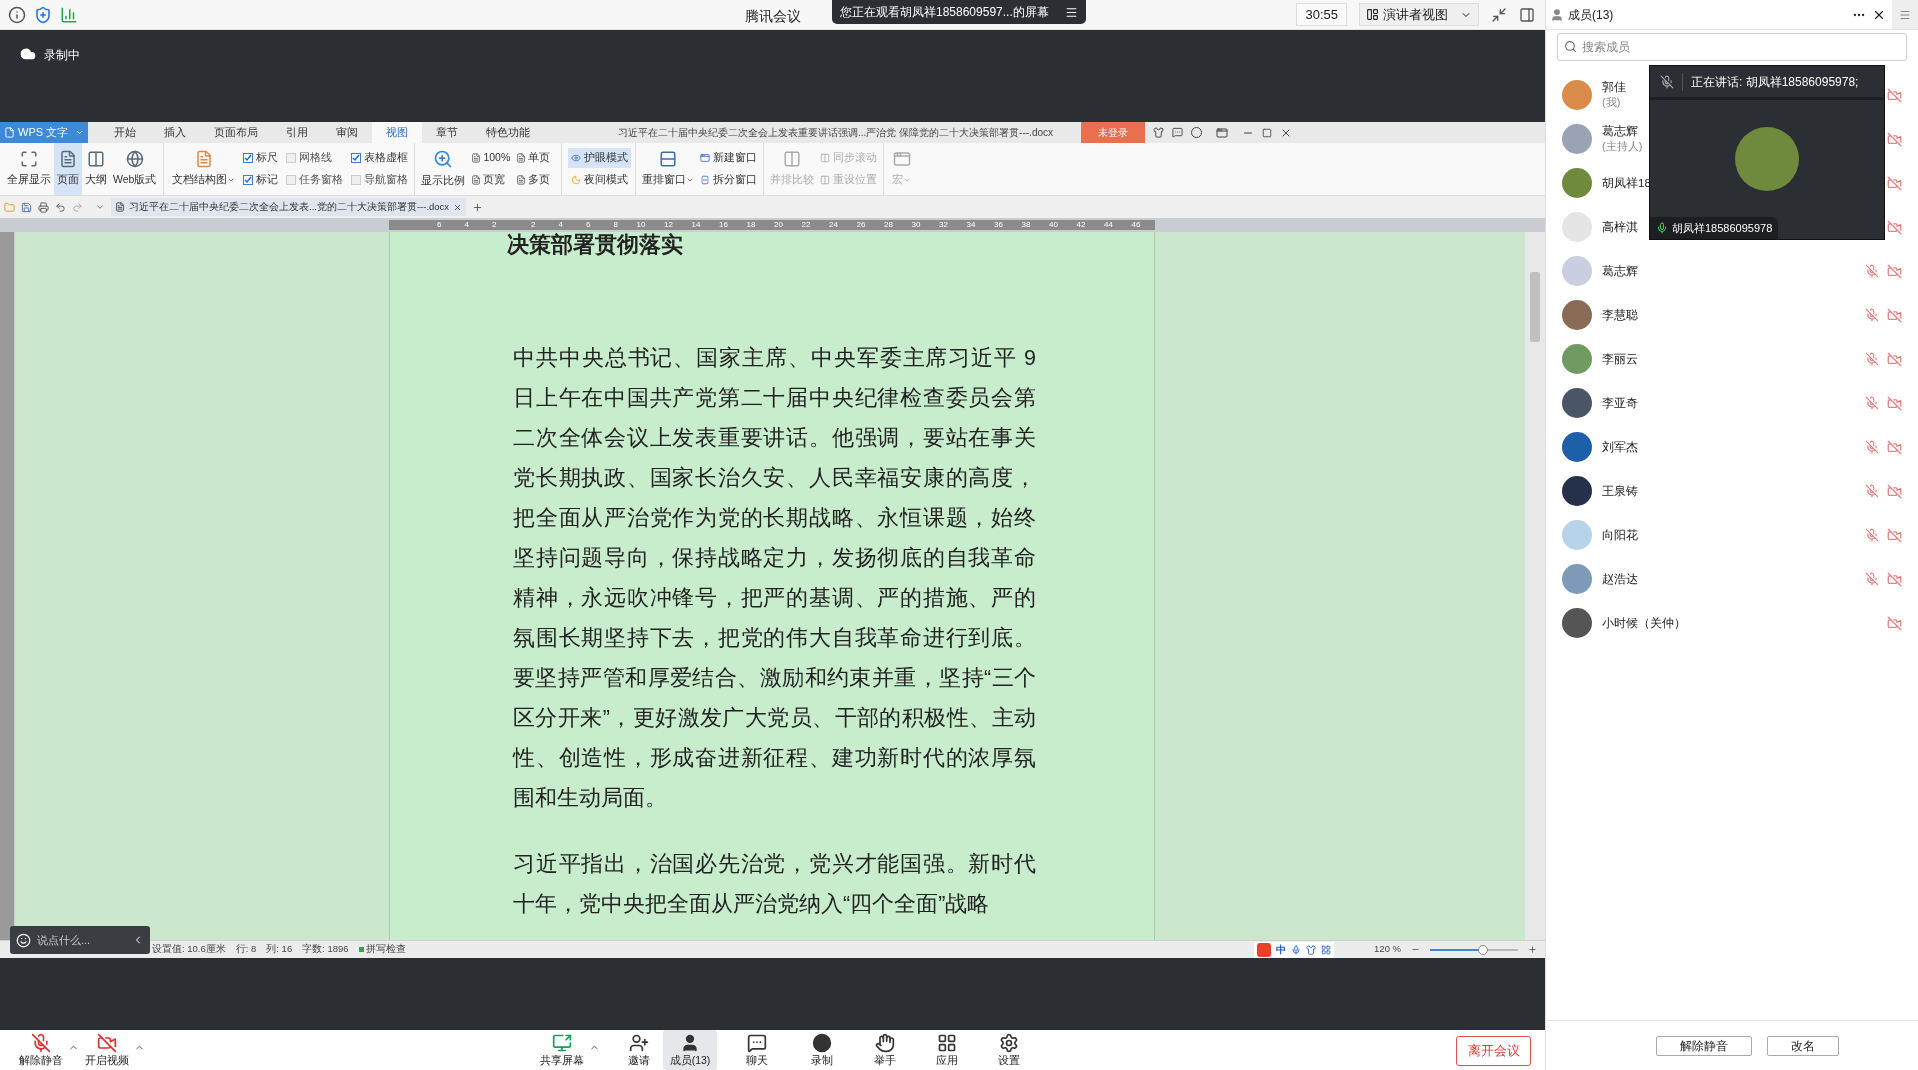 Image resolution: width=1918 pixels, height=1070 pixels. What do you see at coordinates (1591, 15) in the screenshot?
I see `panel-title: 成员(13)` at bounding box center [1591, 15].